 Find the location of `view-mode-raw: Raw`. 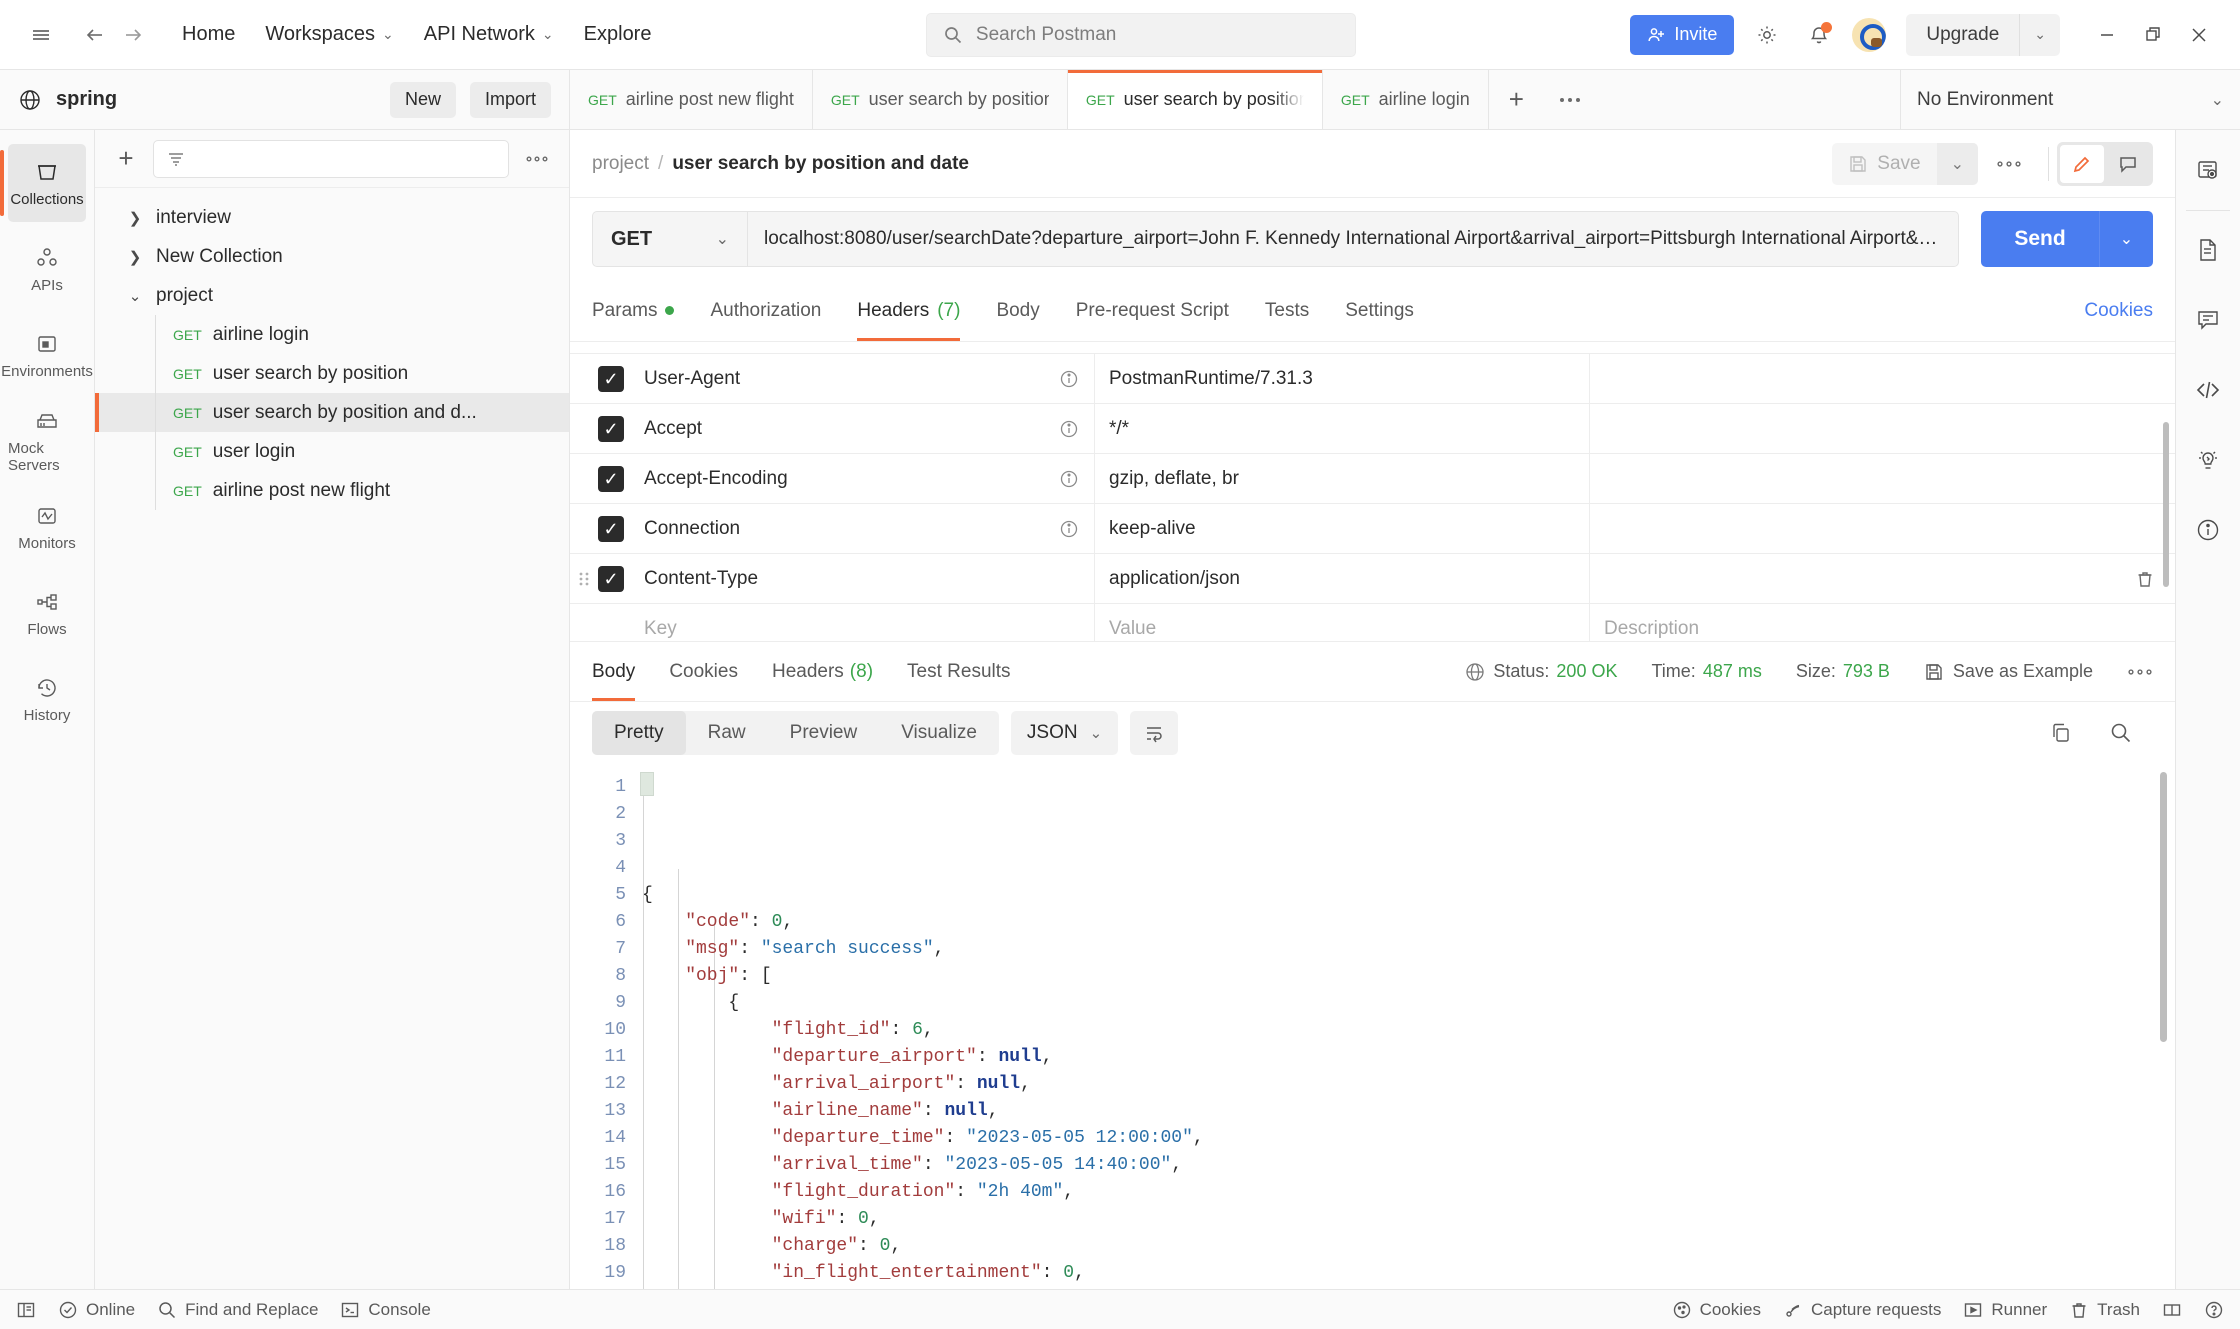

view-mode-raw: Raw is located at coordinates (727, 733).